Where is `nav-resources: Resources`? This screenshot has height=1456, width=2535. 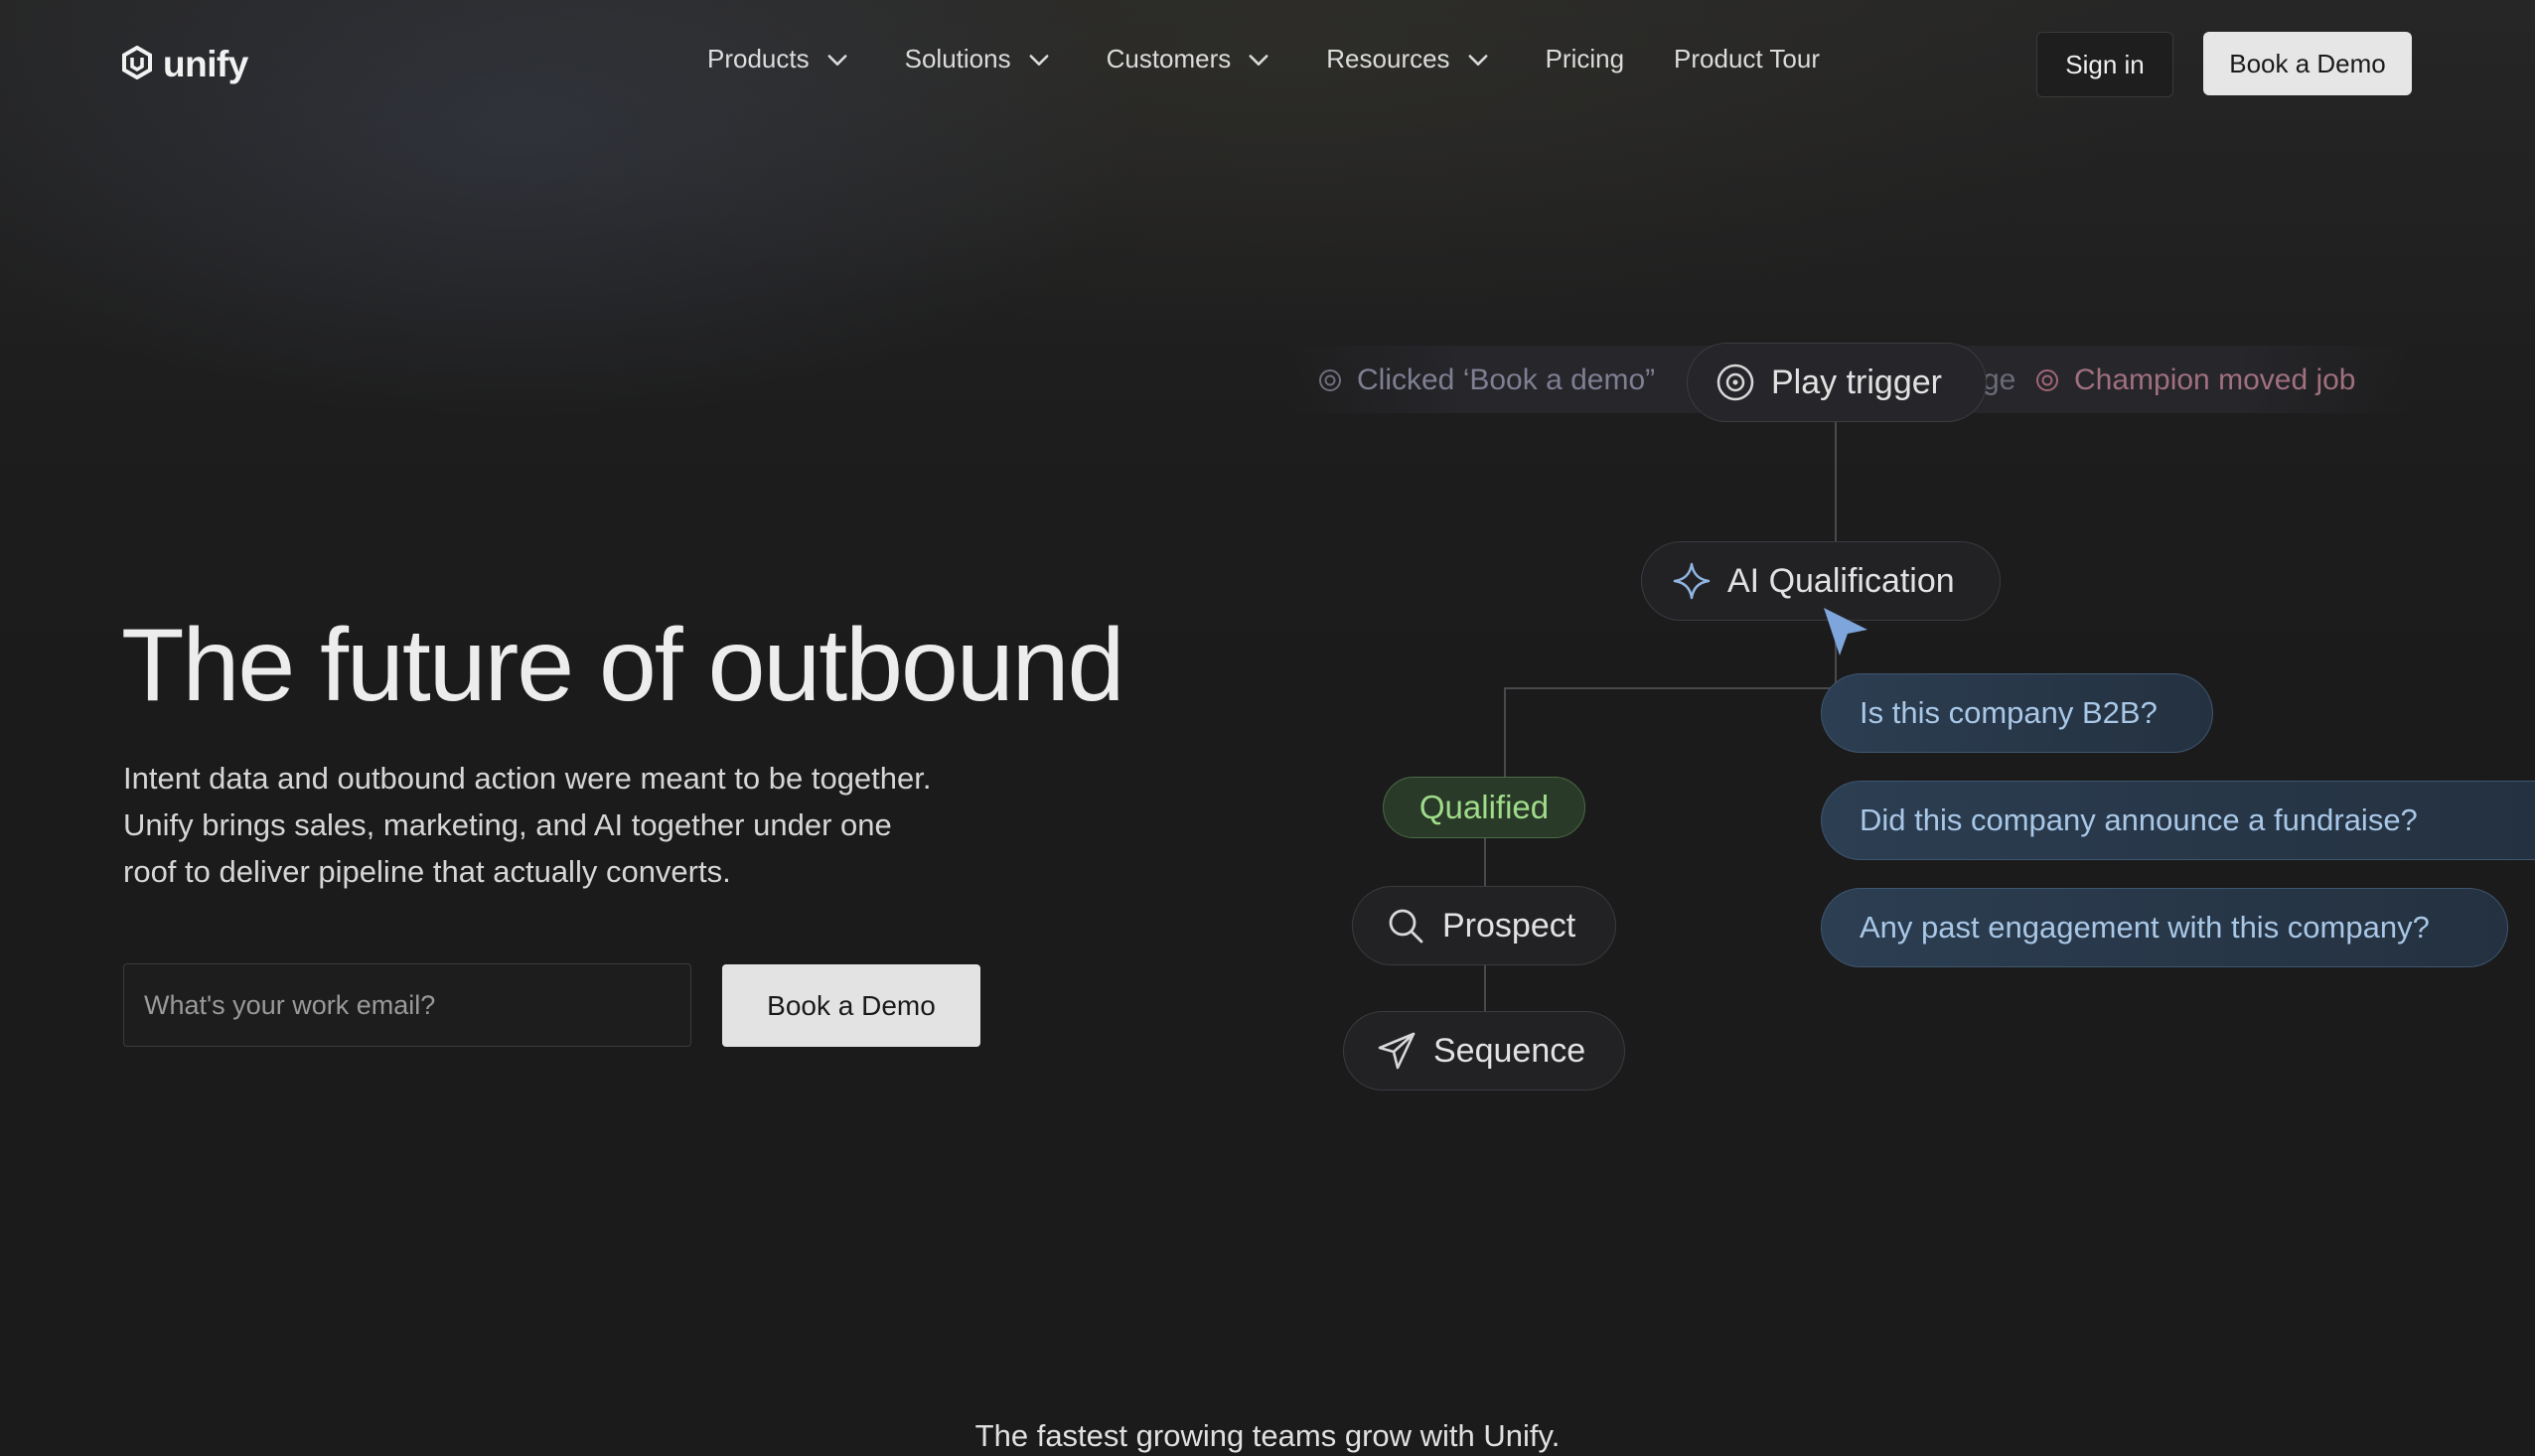 nav-resources: Resources is located at coordinates (1409, 59).